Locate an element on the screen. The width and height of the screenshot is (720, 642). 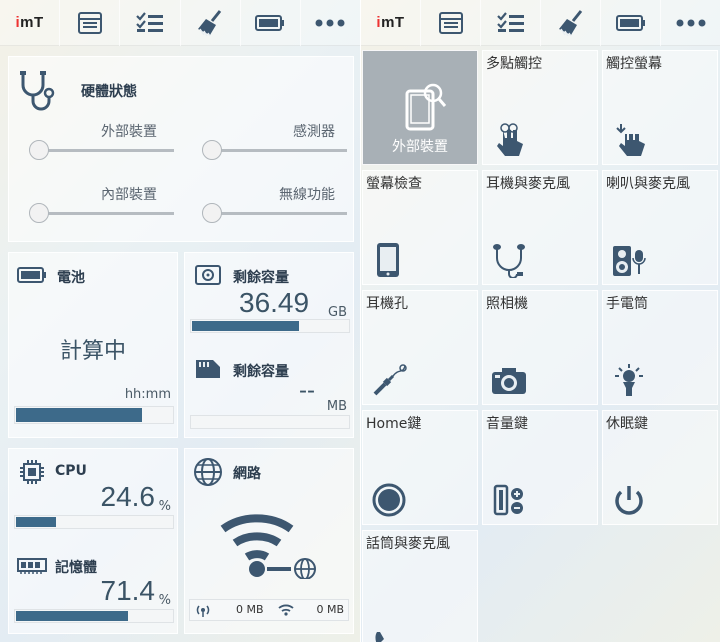
test-label: 螢幕檢查 is located at coordinates (394, 184).